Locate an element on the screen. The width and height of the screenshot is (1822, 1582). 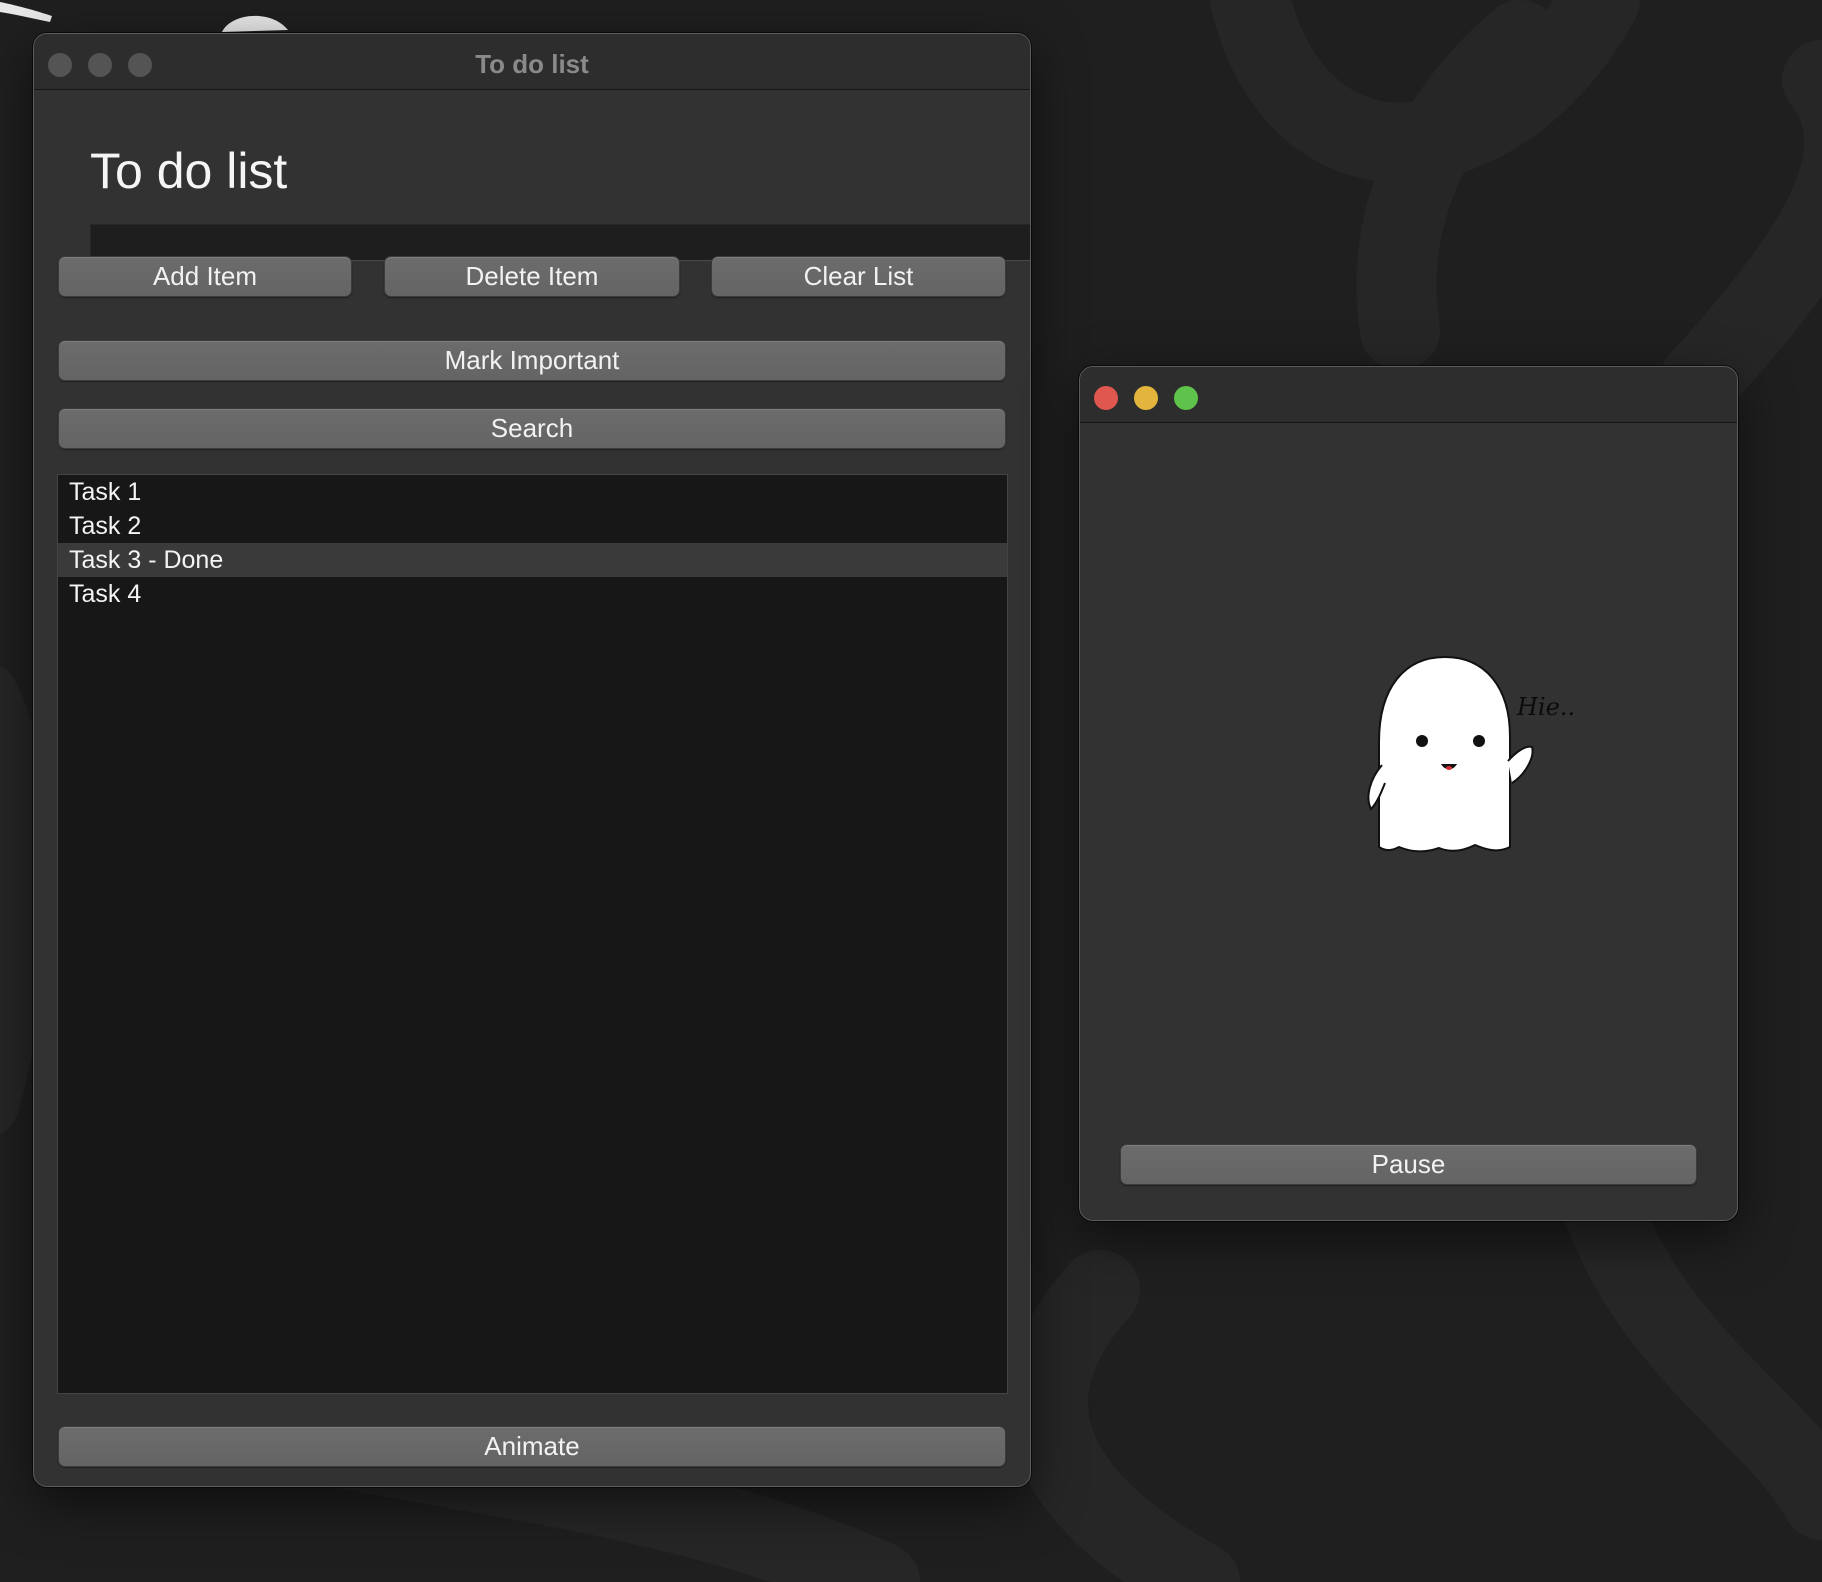
ghost-canvas: Hie.. is located at coordinates (1470, 759).